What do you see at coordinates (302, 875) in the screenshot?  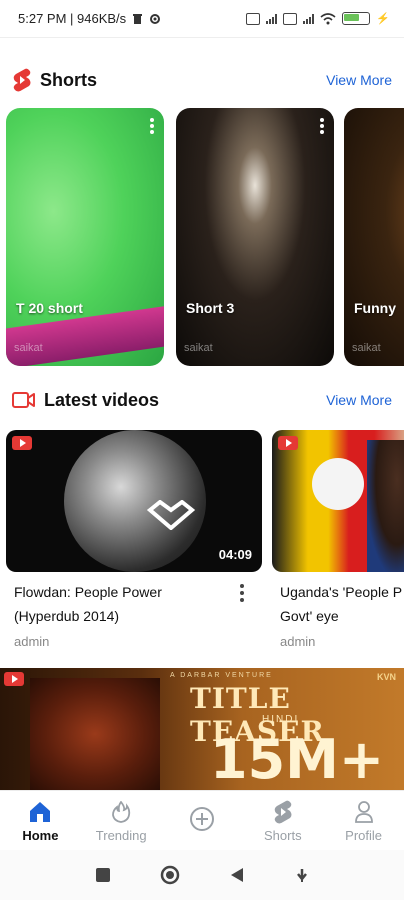 I see `nav-down-icon` at bounding box center [302, 875].